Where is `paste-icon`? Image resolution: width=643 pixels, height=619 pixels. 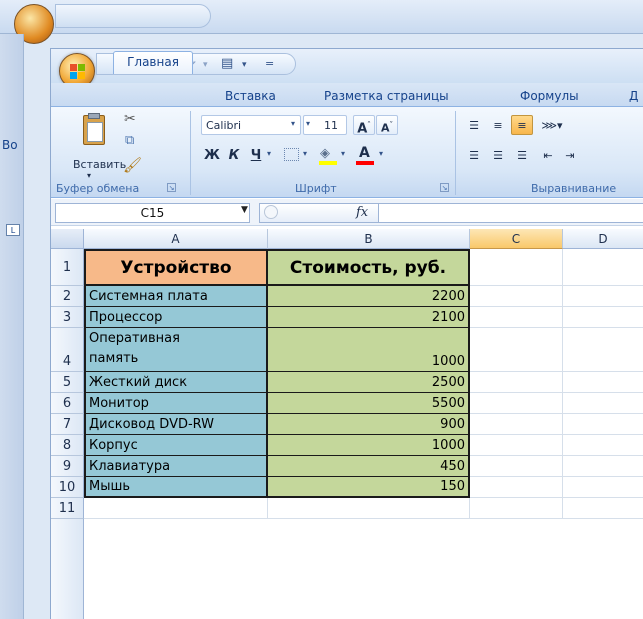 paste-icon is located at coordinates (94, 130).